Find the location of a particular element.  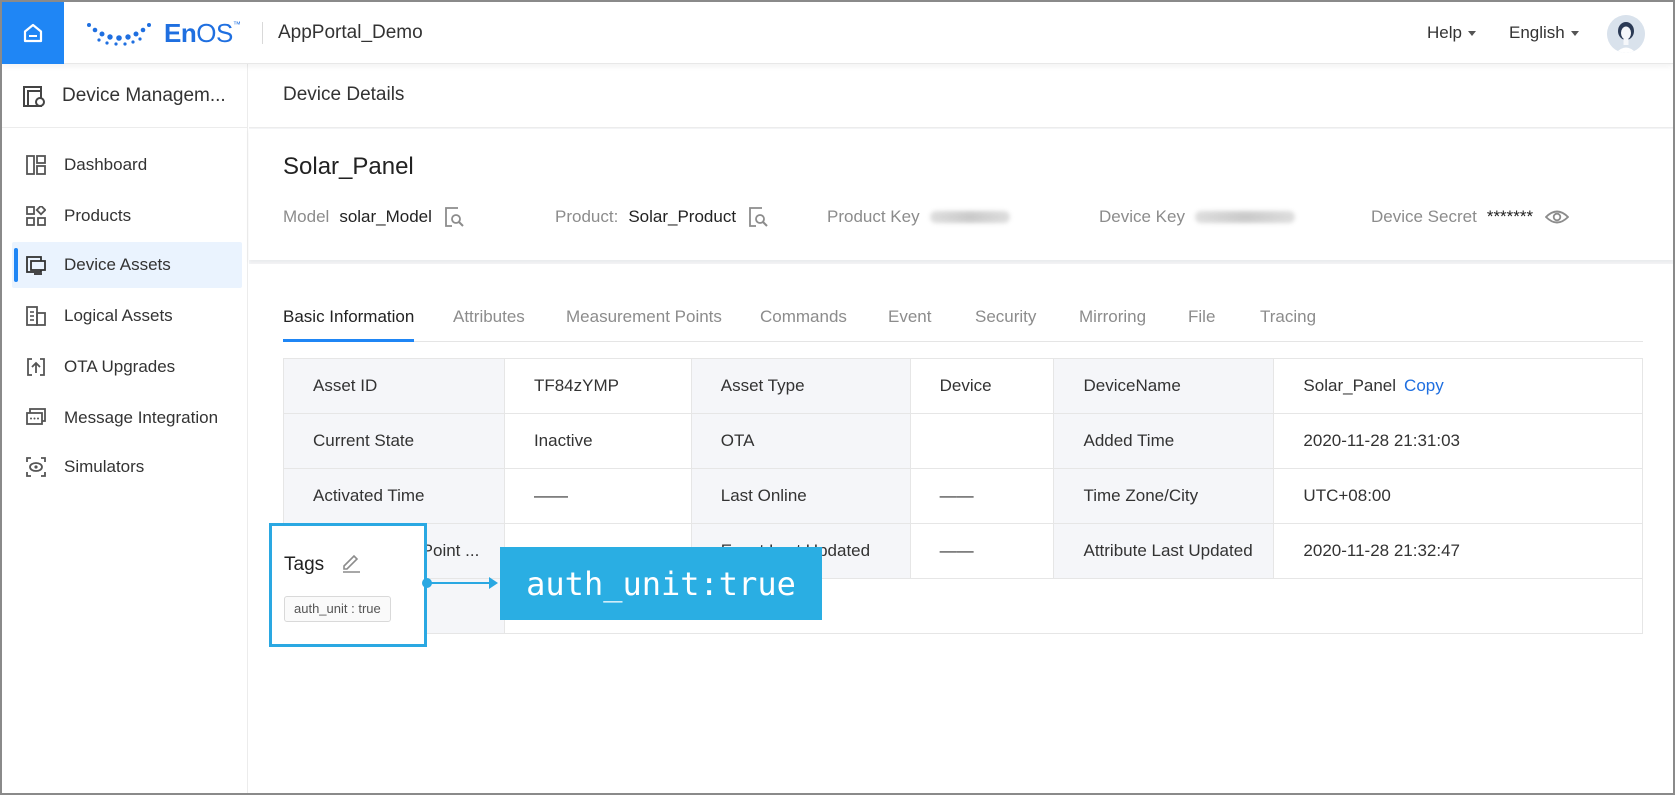

copy-link: Copy is located at coordinates (1424, 385).